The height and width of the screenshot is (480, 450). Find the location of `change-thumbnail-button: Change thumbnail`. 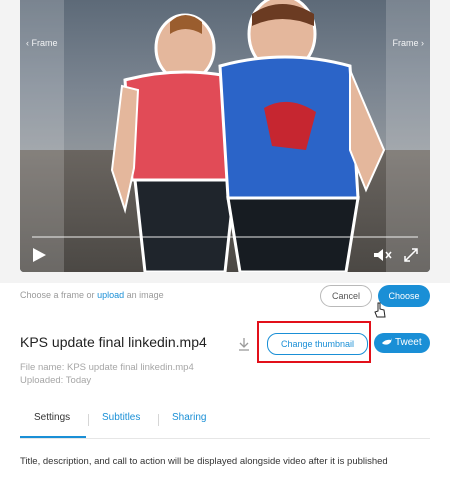

change-thumbnail-button: Change thumbnail is located at coordinates (317, 344).